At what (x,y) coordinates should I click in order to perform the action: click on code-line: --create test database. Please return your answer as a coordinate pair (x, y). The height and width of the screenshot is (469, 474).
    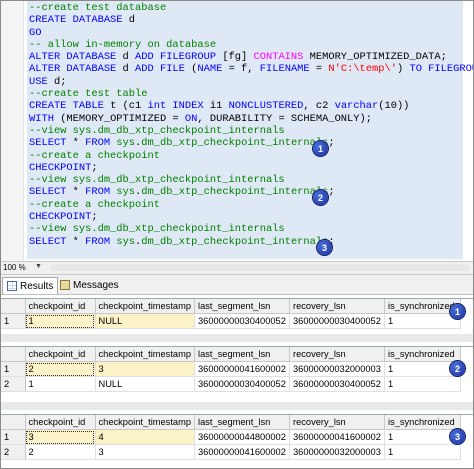
    Looking at the image, I should click on (251, 8).